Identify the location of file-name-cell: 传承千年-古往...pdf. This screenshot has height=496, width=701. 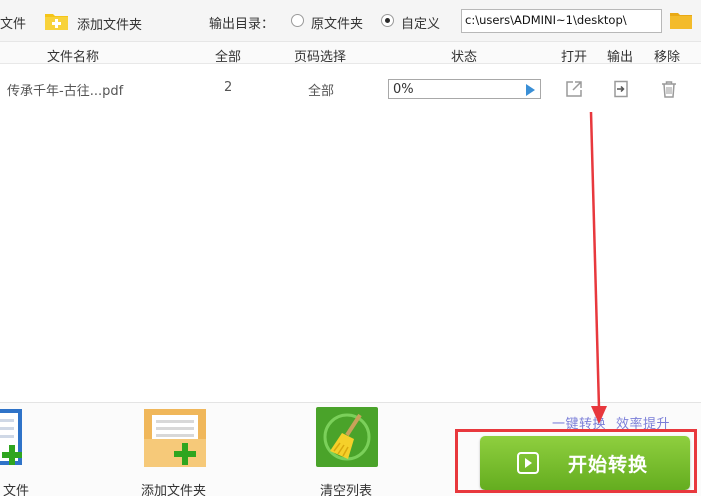
(65, 91).